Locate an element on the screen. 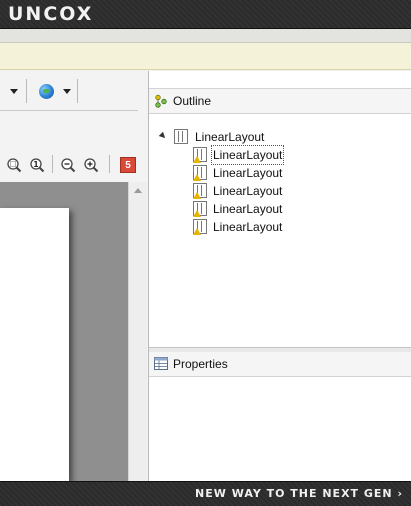  svg-text: 1 is located at coordinates (35, 164).